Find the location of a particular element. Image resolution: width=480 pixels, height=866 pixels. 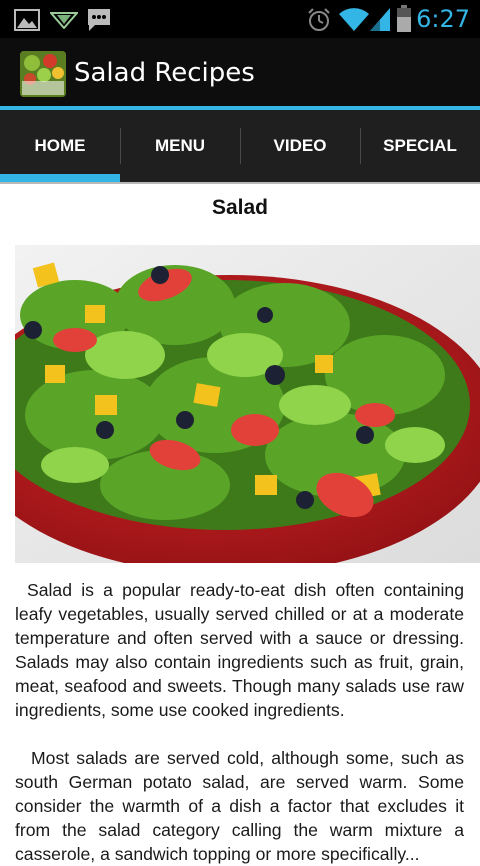

tab-bar-bottom-border is located at coordinates (240, 183).